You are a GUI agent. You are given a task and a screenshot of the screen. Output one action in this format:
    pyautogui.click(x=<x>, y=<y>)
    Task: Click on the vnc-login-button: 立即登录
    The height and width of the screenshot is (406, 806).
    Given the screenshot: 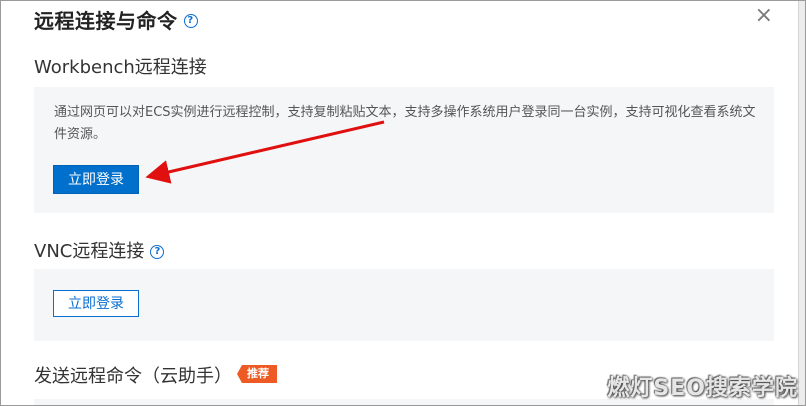 What is the action you would take?
    pyautogui.click(x=96, y=303)
    